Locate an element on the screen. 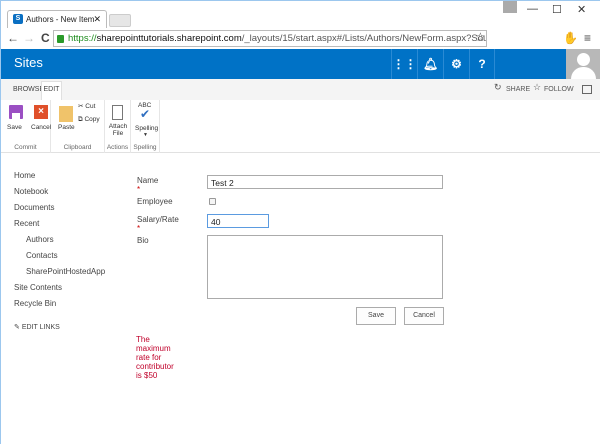 This screenshot has height=444, width=600. copy-label: Copy is located at coordinates (92, 119).